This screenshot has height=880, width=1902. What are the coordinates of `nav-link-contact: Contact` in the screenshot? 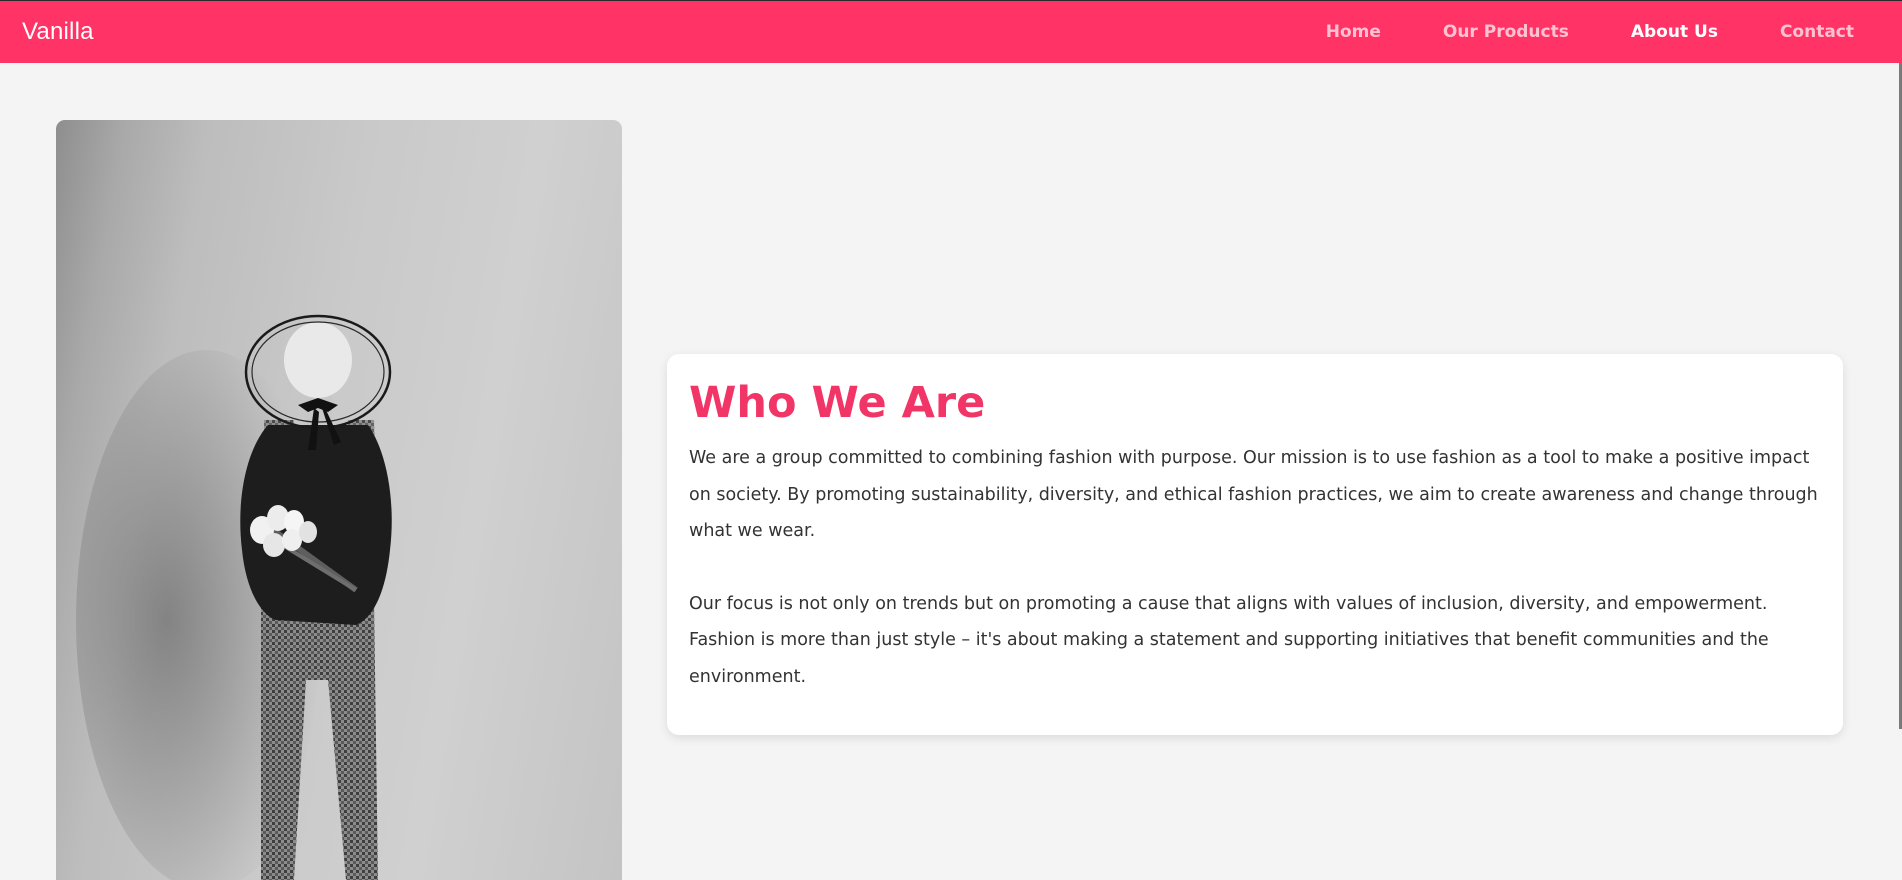 It's located at (1817, 32).